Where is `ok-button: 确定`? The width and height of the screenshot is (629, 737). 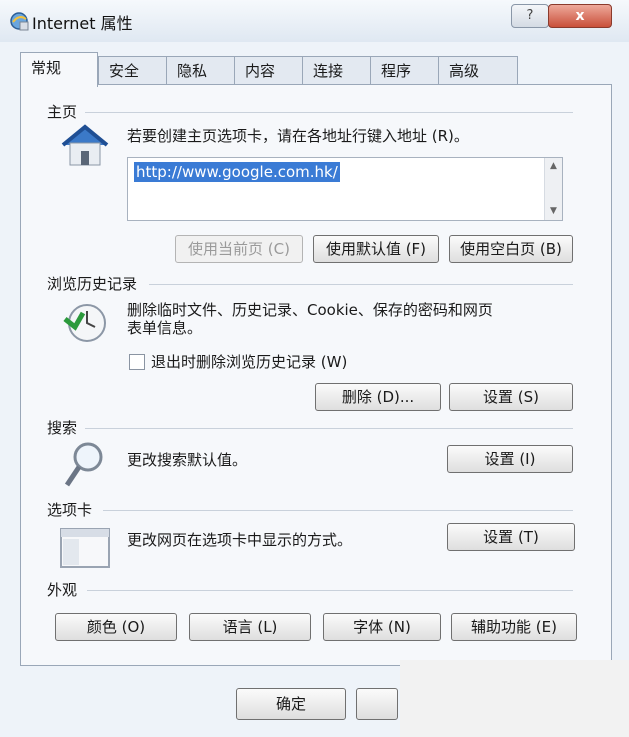 ok-button: 确定 is located at coordinates (291, 704).